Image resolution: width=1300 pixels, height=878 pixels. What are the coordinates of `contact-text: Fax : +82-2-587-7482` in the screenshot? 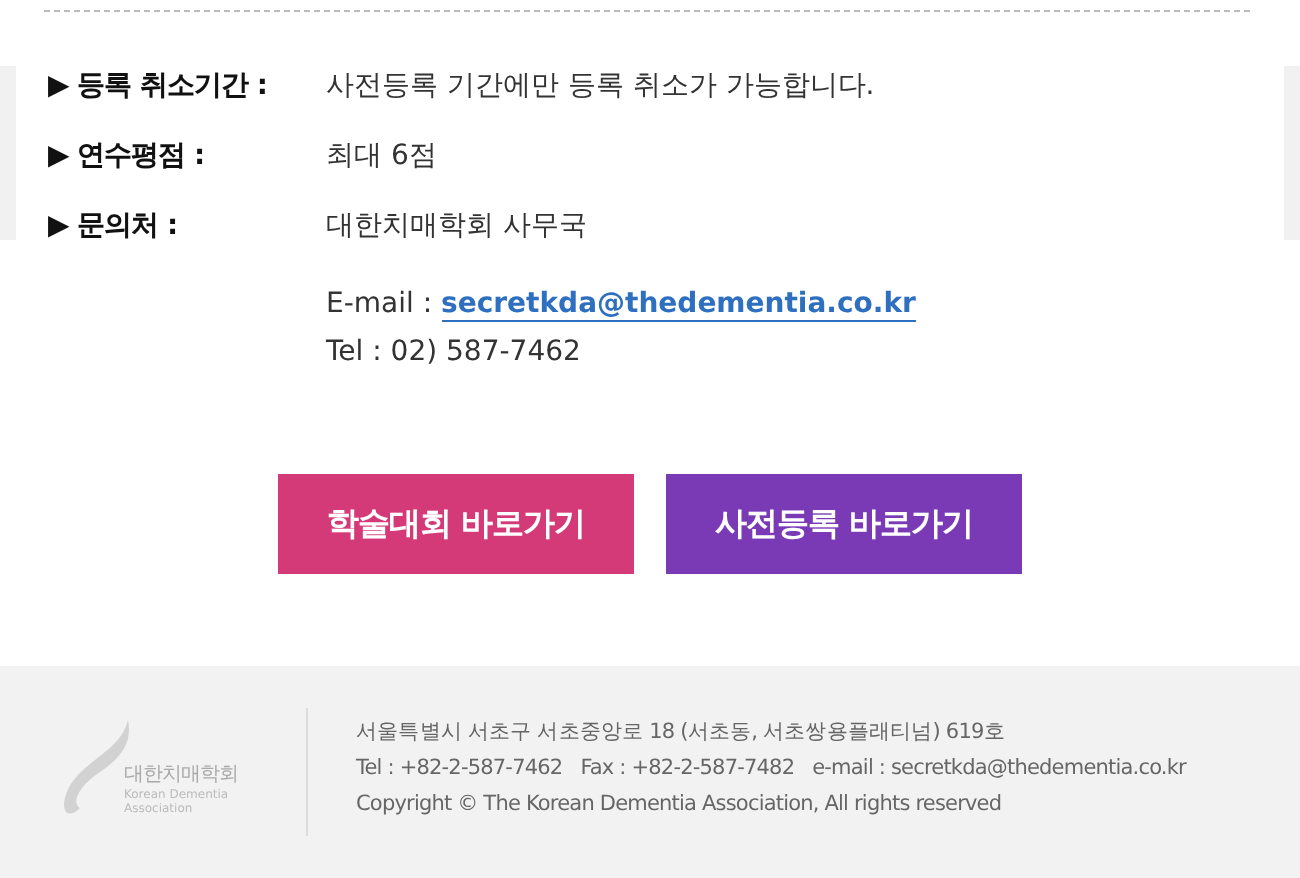 It's located at (687, 769).